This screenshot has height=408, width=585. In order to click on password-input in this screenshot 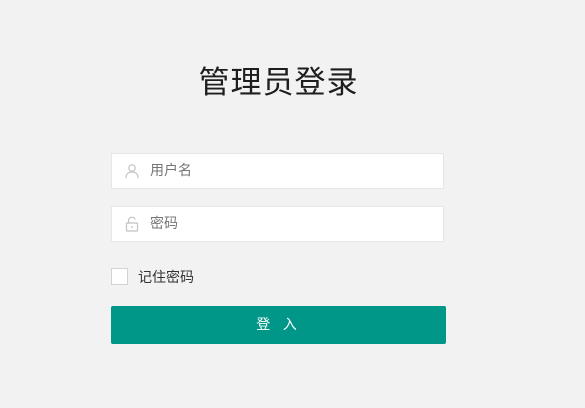, I will do `click(292, 224)`.